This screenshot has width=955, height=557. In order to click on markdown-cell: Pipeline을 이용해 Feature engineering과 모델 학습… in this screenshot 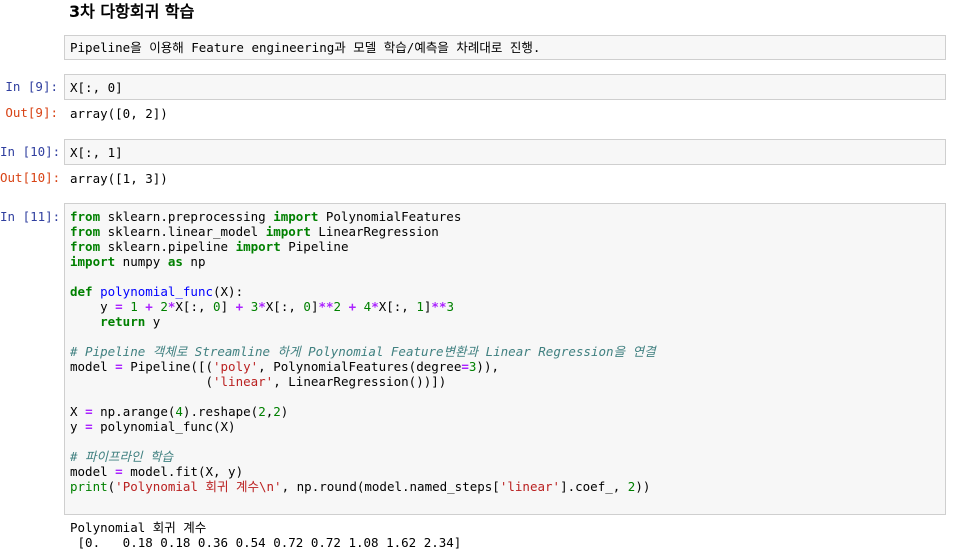, I will do `click(505, 47)`.